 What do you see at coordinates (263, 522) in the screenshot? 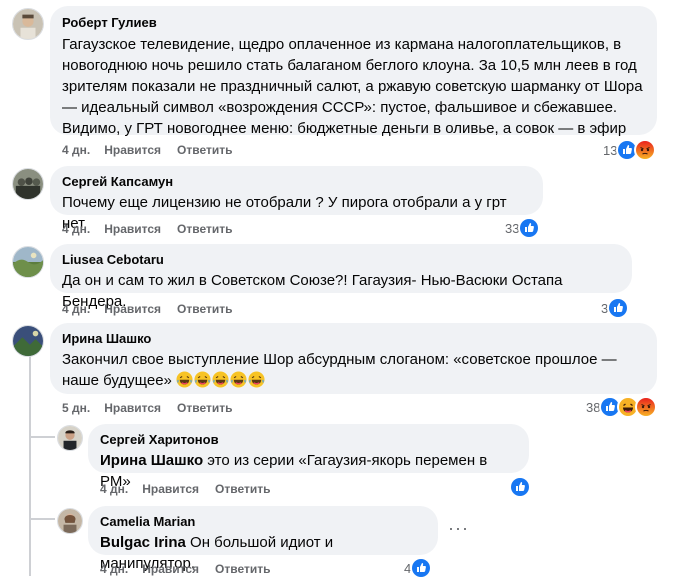
I see `reply-author: Camelia Marian` at bounding box center [263, 522].